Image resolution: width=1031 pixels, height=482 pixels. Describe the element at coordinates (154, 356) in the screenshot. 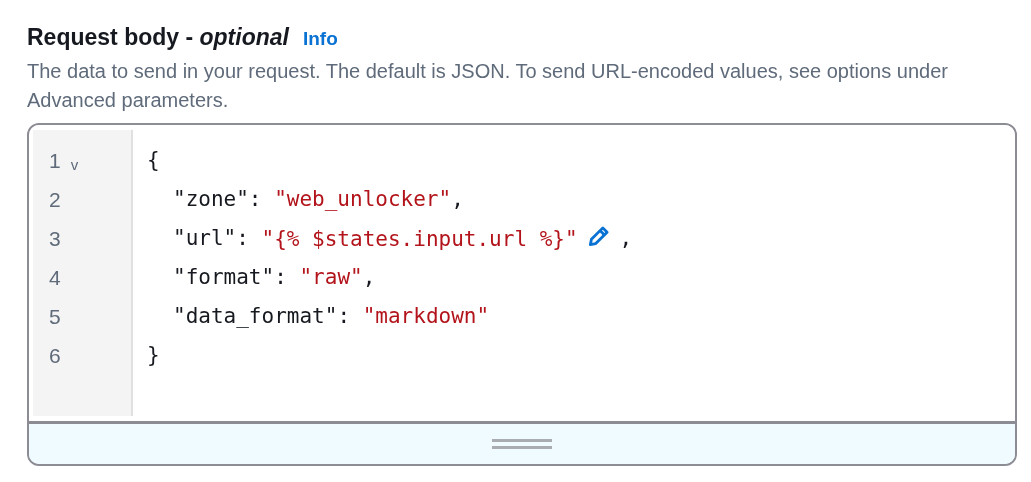

I see `code-line: }` at that location.